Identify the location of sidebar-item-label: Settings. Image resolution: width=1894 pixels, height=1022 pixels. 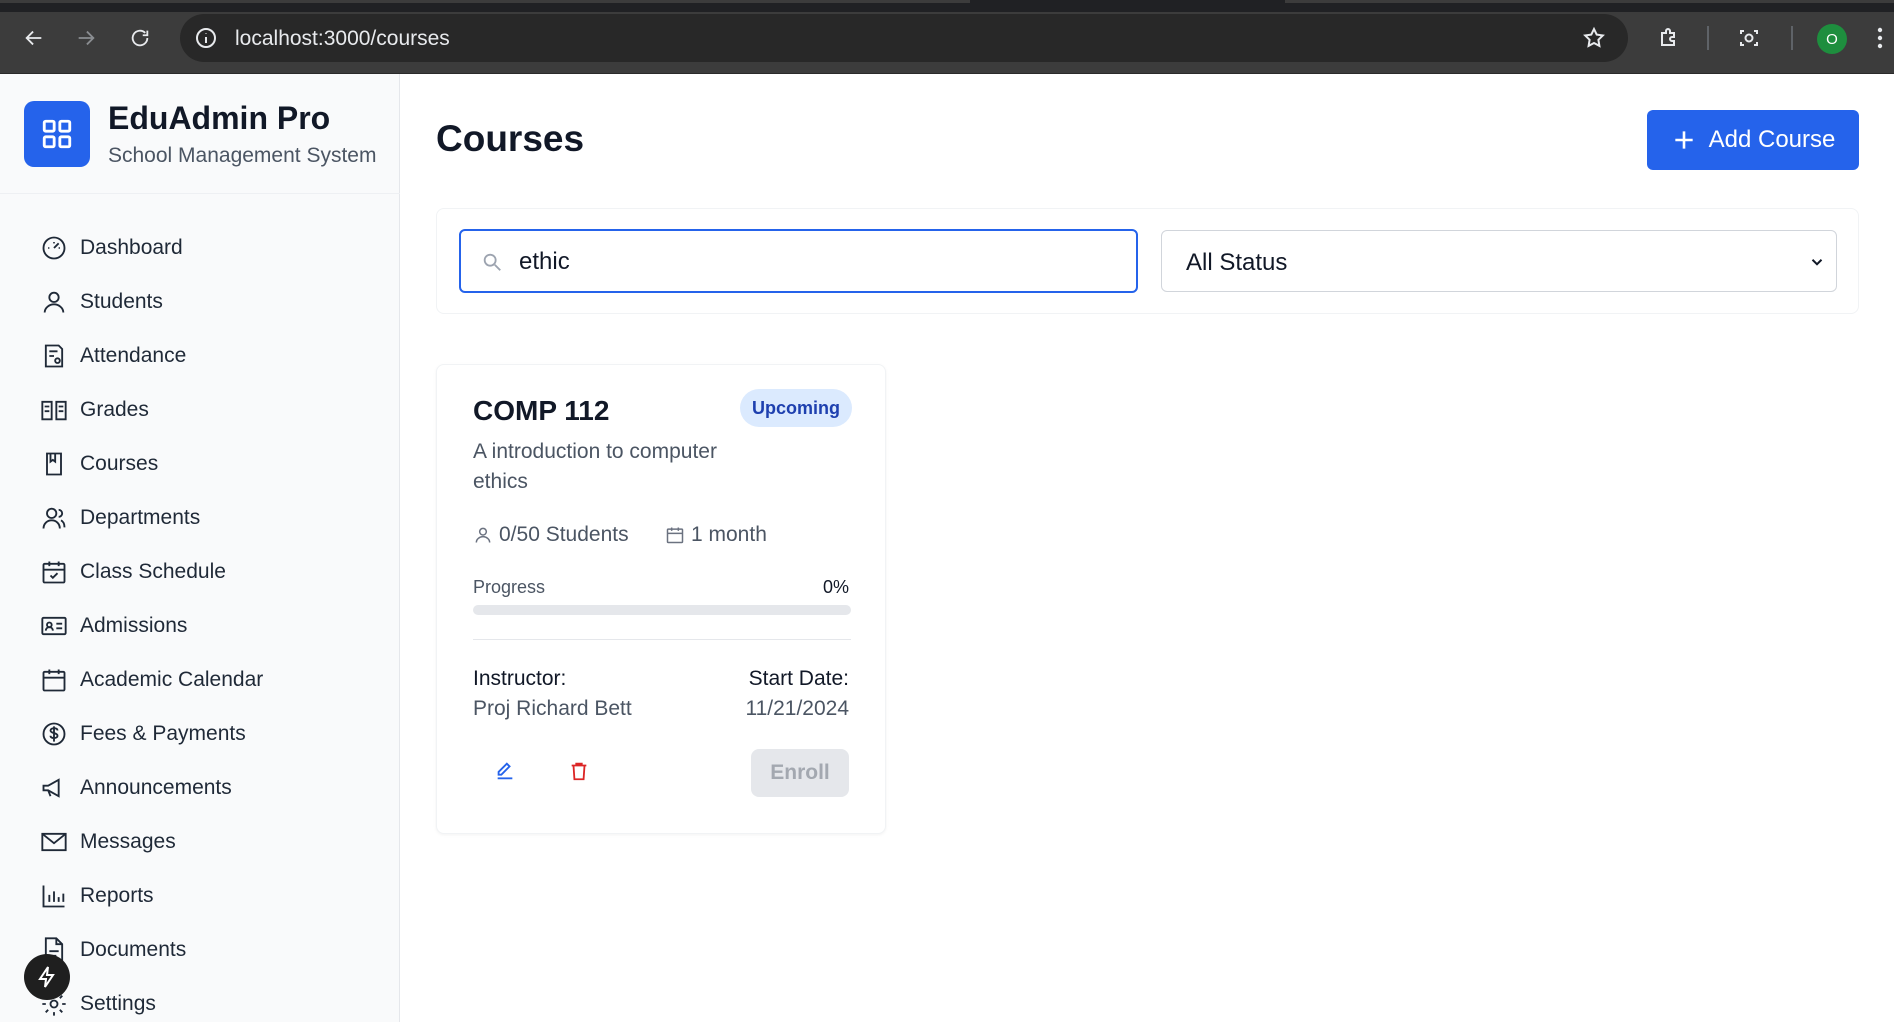
(118, 1003).